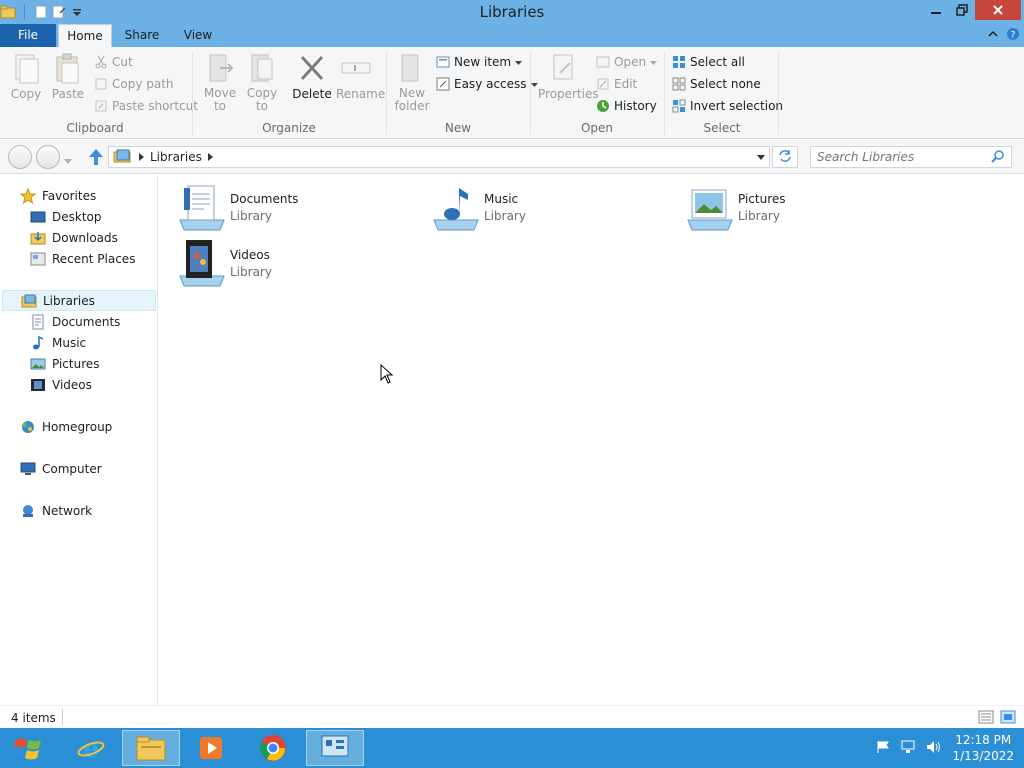 This screenshot has width=1024, height=768. What do you see at coordinates (412, 99) in the screenshot?
I see `new-folder-label: New folder` at bounding box center [412, 99].